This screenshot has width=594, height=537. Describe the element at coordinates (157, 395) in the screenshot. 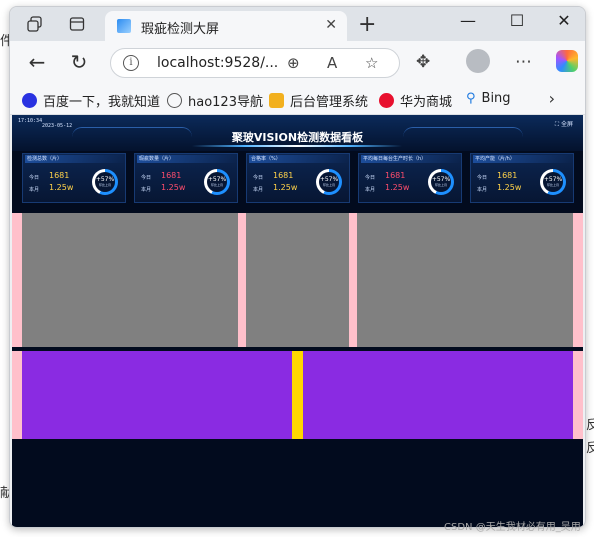

I see `bottom-panel-left` at that location.